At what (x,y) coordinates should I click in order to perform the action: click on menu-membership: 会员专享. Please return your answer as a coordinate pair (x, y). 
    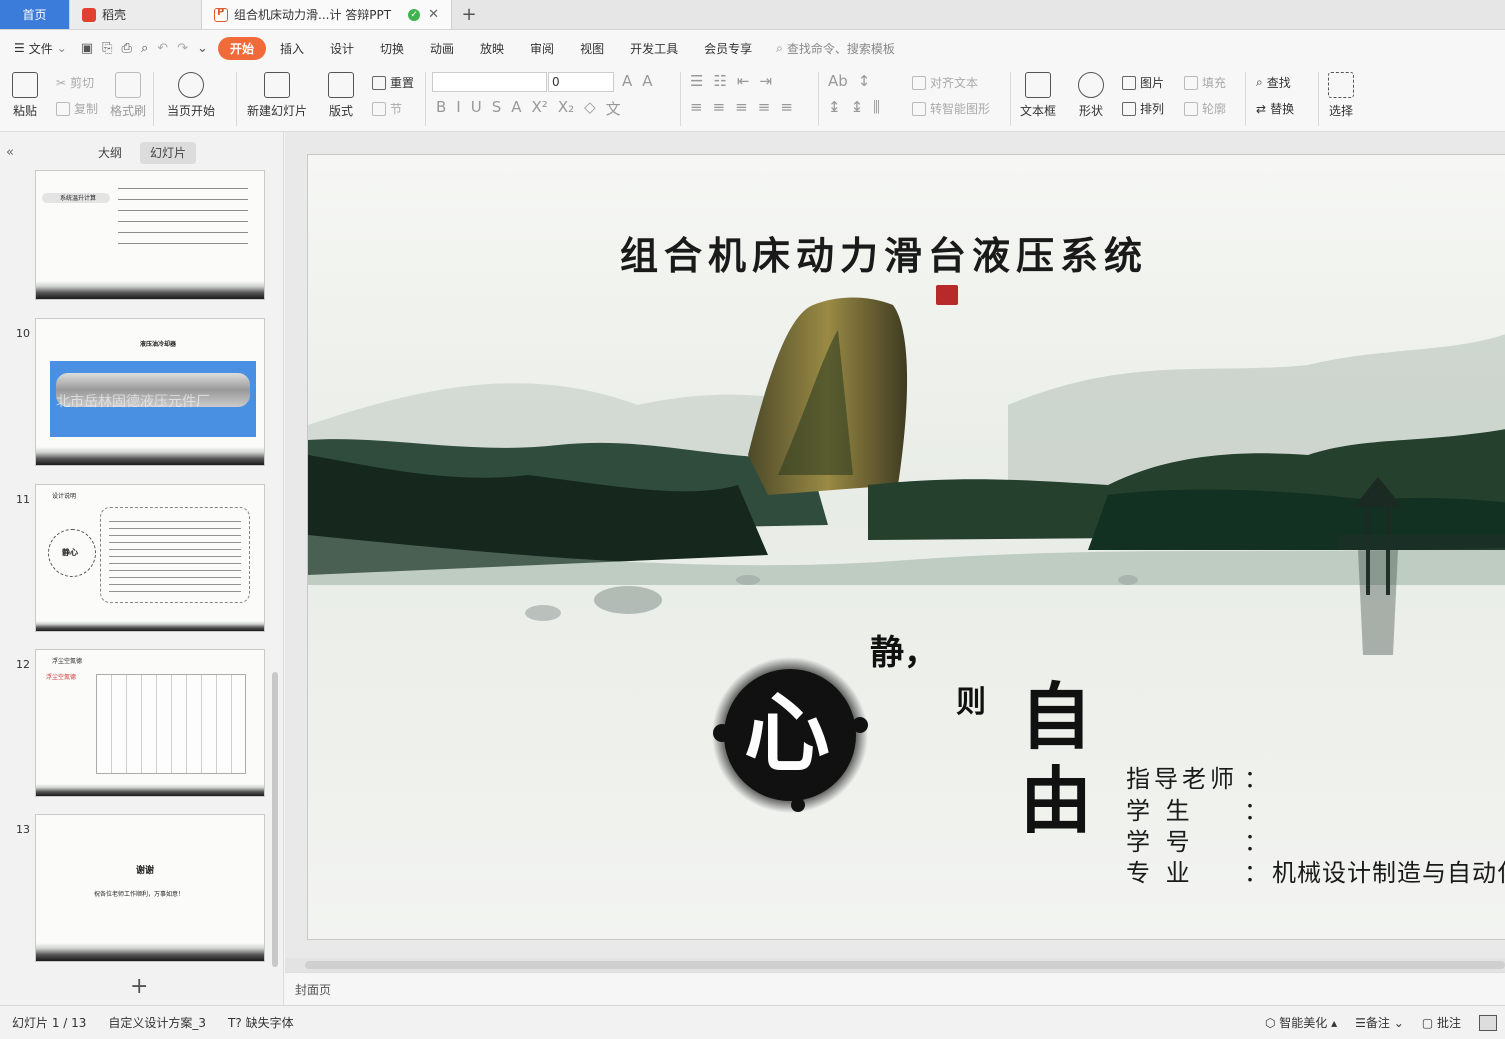
    Looking at the image, I should click on (728, 48).